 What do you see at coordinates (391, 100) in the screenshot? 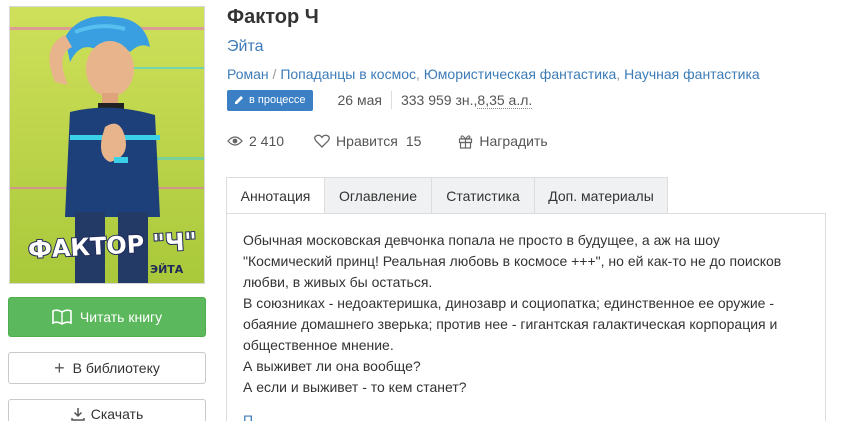
I see `divider` at bounding box center [391, 100].